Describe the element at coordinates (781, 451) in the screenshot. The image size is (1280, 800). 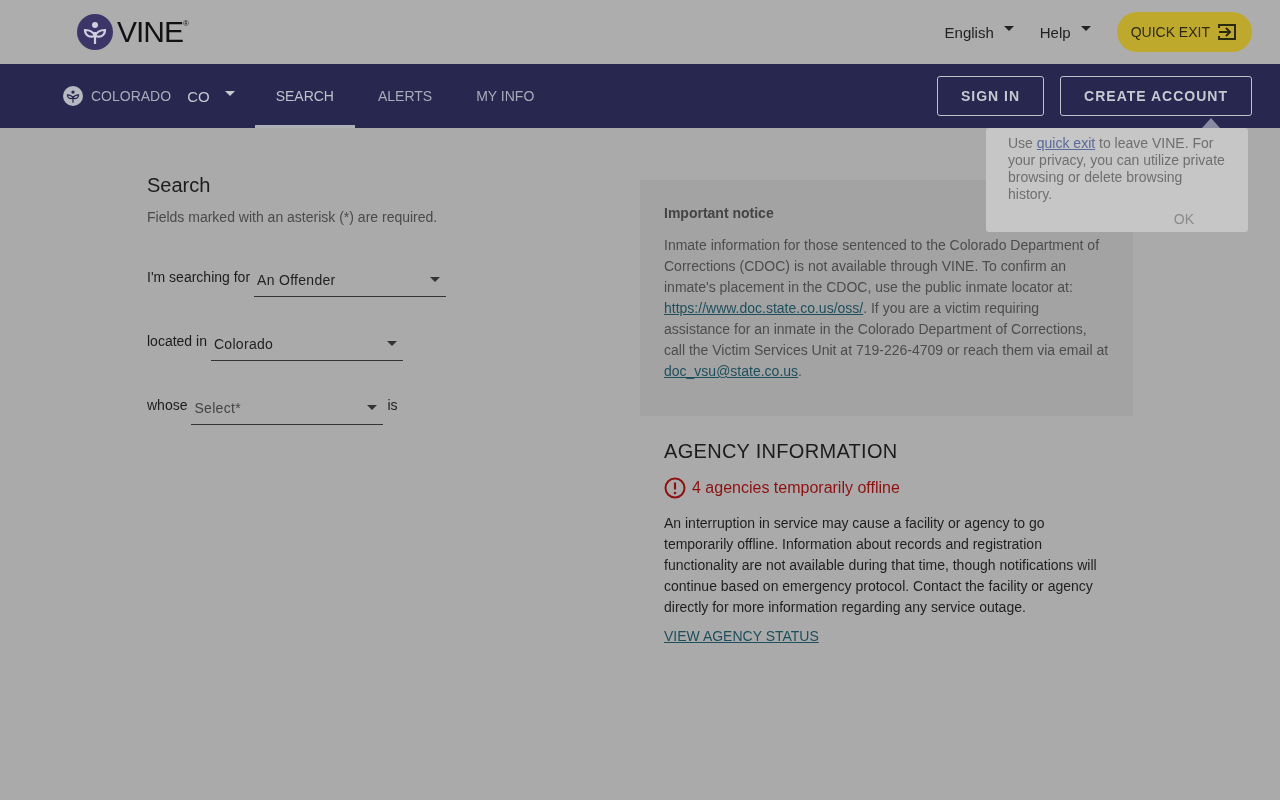
I see `agency-title: AGENCY INFORMATION` at that location.